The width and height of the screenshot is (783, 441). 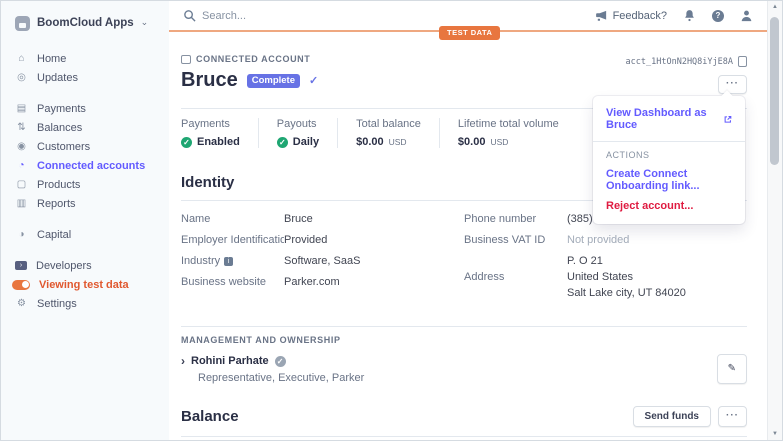 I want to click on gear-icon: ⚙, so click(x=21, y=303).